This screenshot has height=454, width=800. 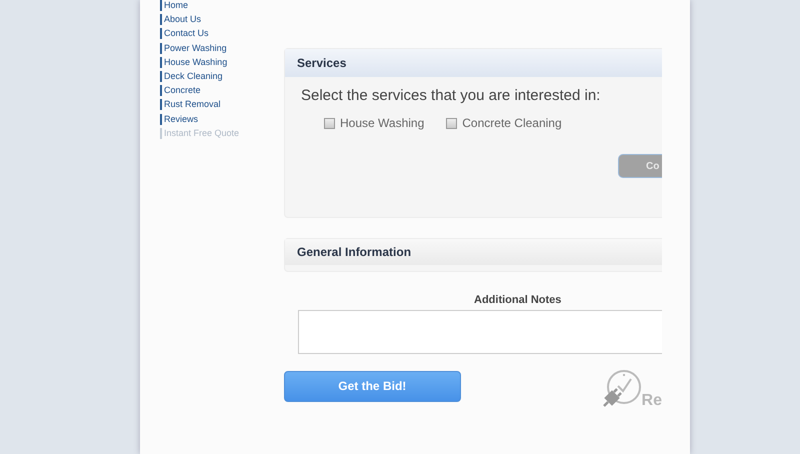 What do you see at coordinates (193, 48) in the screenshot?
I see `nav-link: Power Washing` at bounding box center [193, 48].